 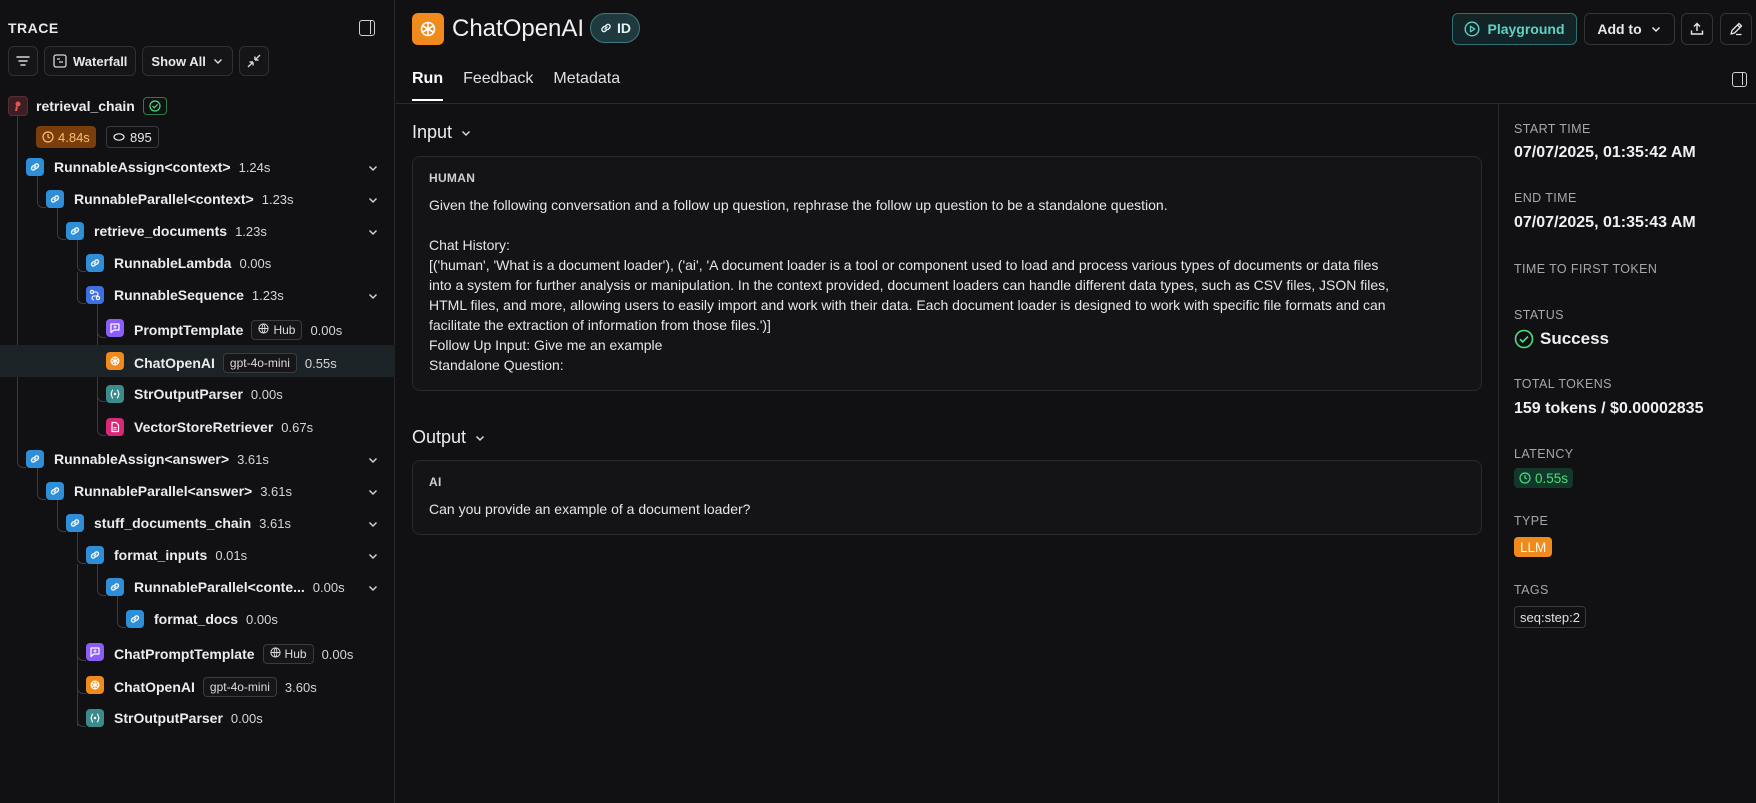 I want to click on tree-row: RunnableSequence 1.23s, so click(x=197, y=295).